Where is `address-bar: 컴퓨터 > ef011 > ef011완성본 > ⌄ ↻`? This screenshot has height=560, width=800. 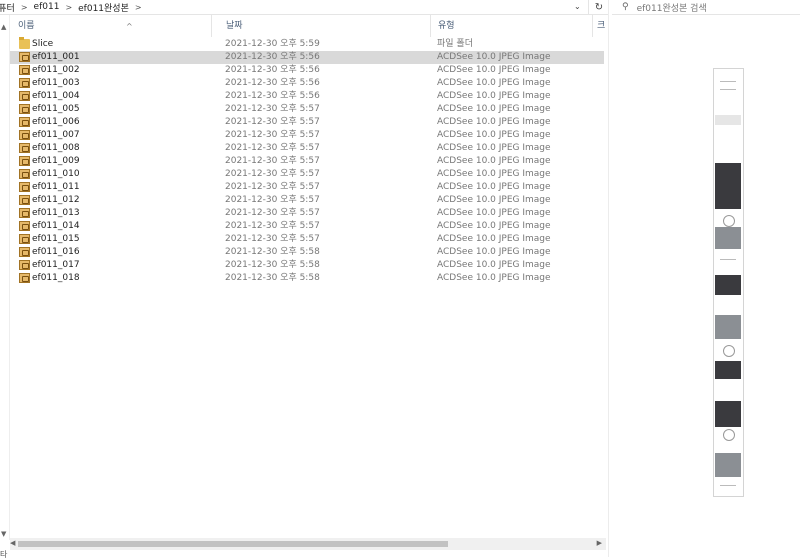 address-bar: 컴퓨터 > ef011 > ef011완성본 > ⌄ ↻ is located at coordinates (304, 7).